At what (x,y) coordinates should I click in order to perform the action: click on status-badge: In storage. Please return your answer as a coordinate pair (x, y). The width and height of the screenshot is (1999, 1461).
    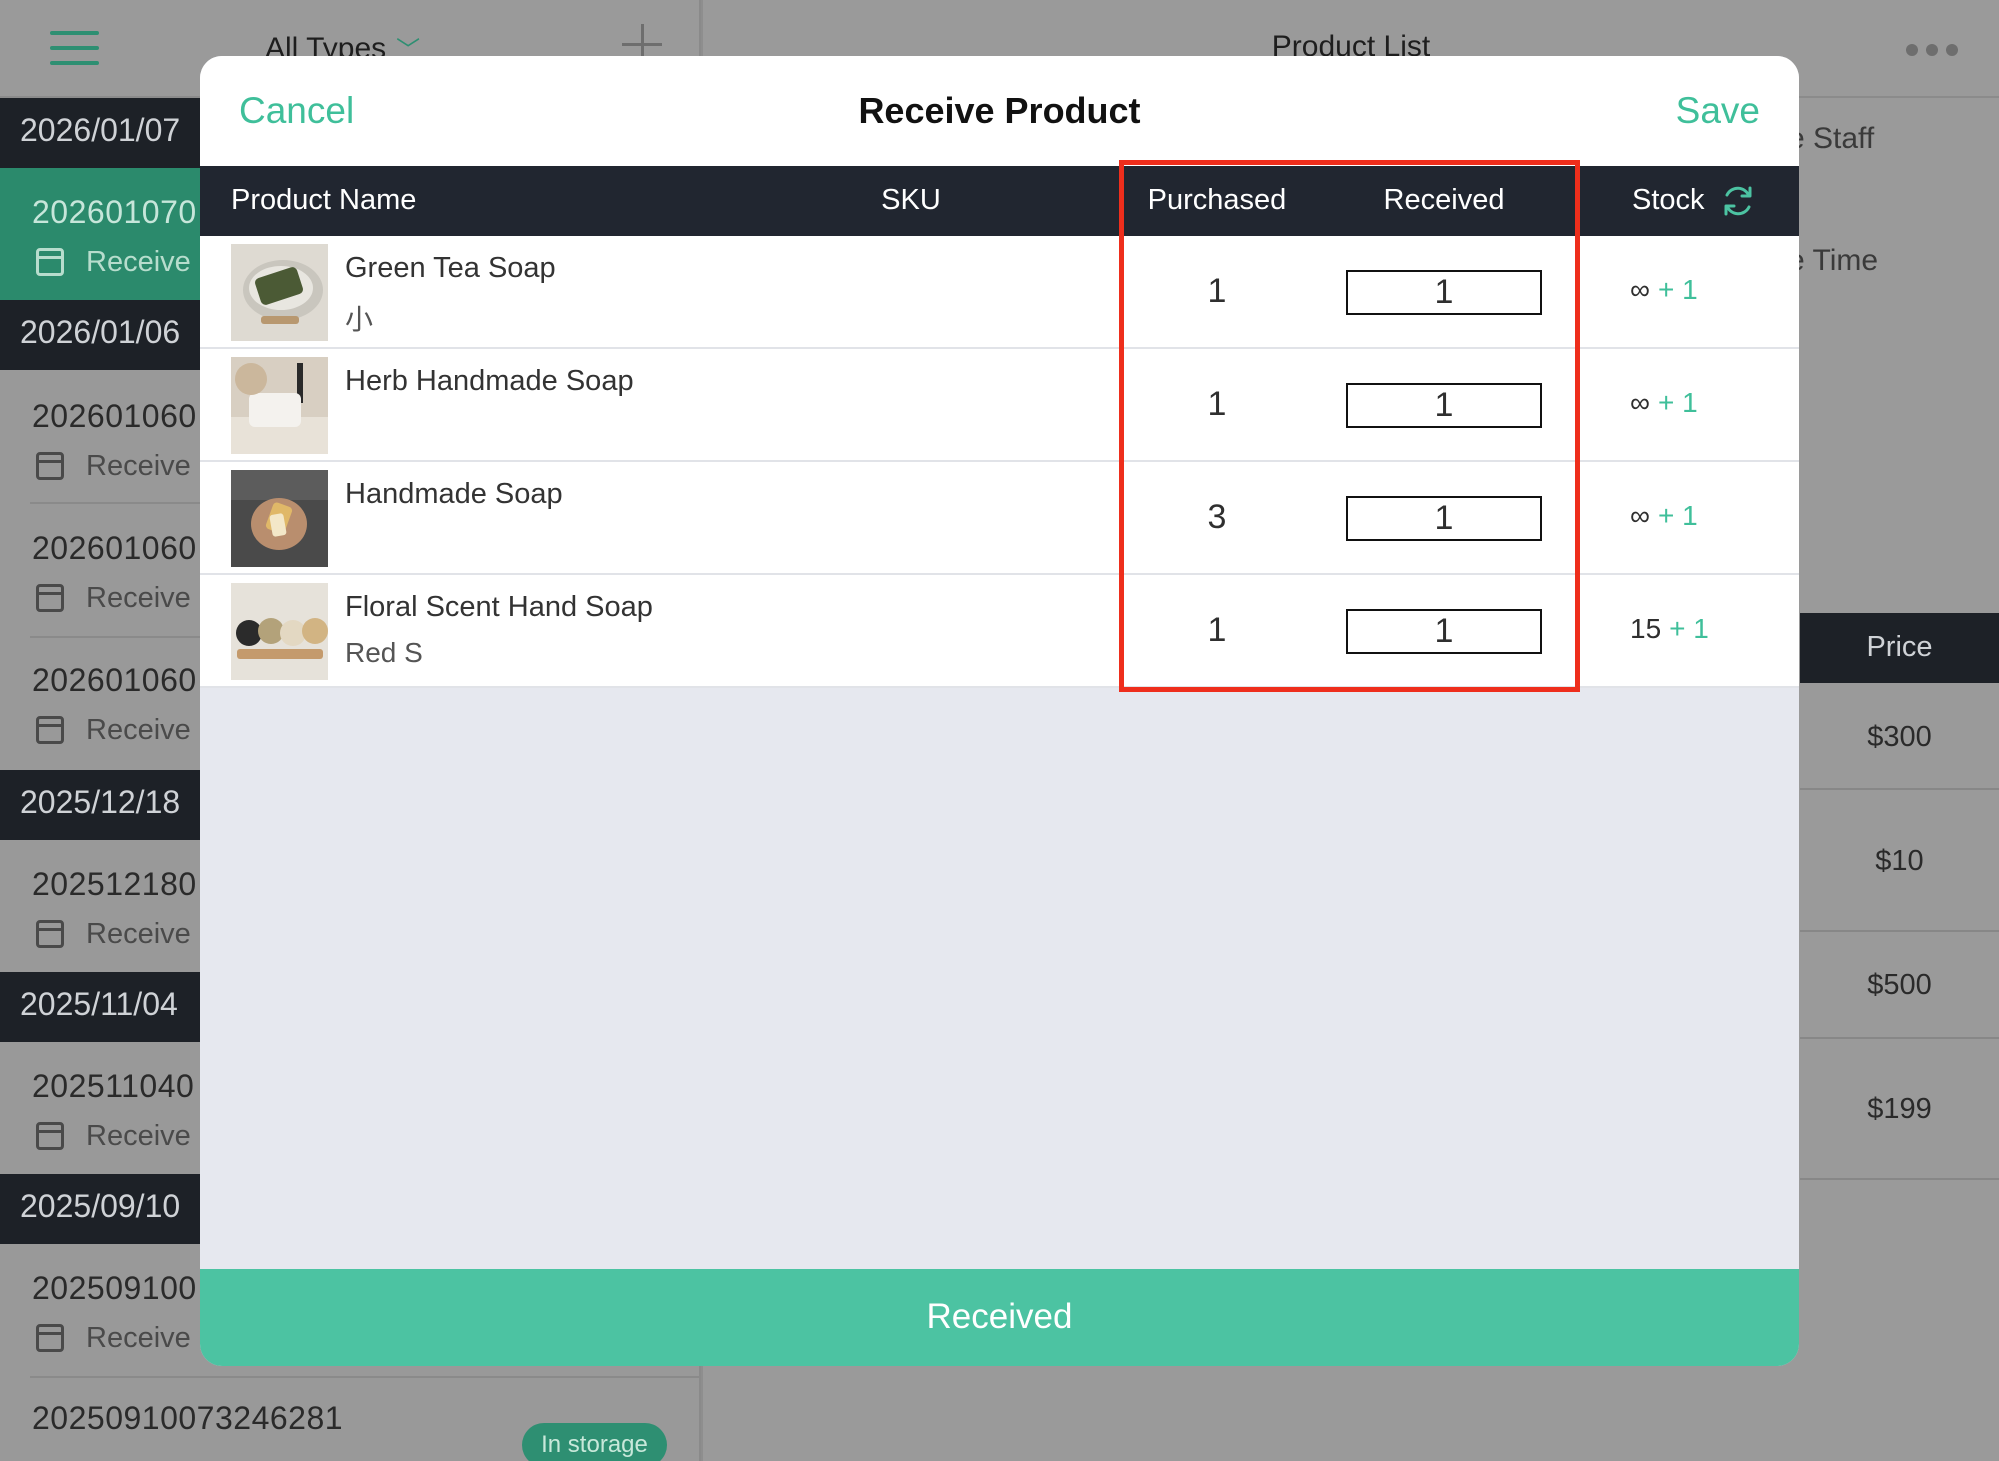
    Looking at the image, I should click on (594, 1442).